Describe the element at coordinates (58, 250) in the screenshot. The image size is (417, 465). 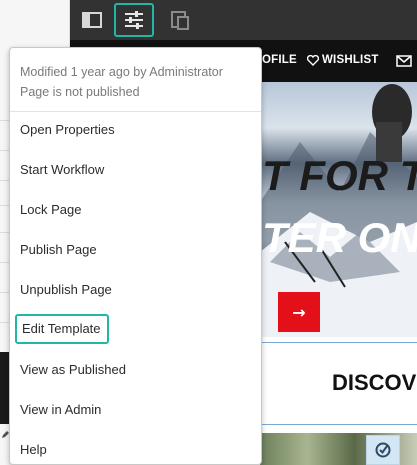
I see `publish-page-item: Publish Page` at that location.